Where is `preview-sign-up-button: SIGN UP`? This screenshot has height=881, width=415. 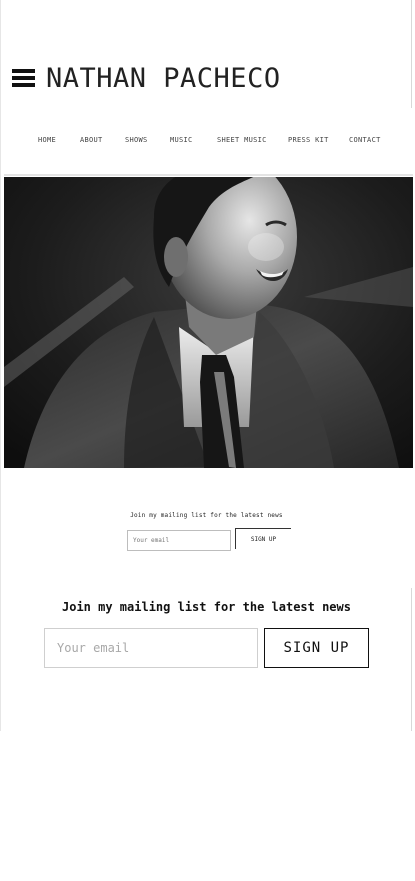
preview-sign-up-button: SIGN UP is located at coordinates (263, 538).